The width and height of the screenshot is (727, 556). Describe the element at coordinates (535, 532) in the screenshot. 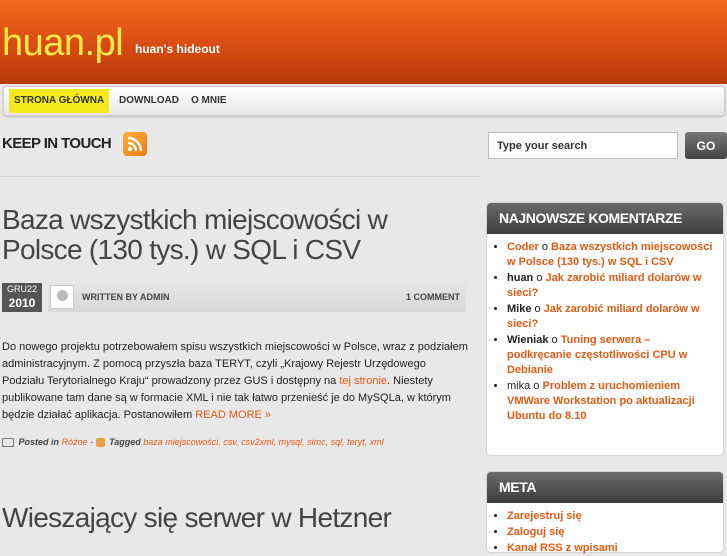

I see `login-link: Zaloguj się` at that location.